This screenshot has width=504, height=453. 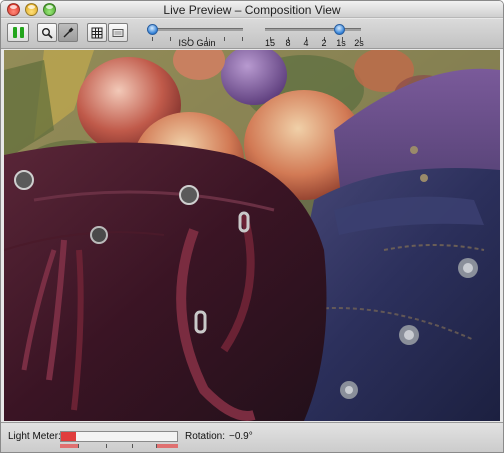 What do you see at coordinates (152, 29) in the screenshot?
I see `iso-gain-knob` at bounding box center [152, 29].